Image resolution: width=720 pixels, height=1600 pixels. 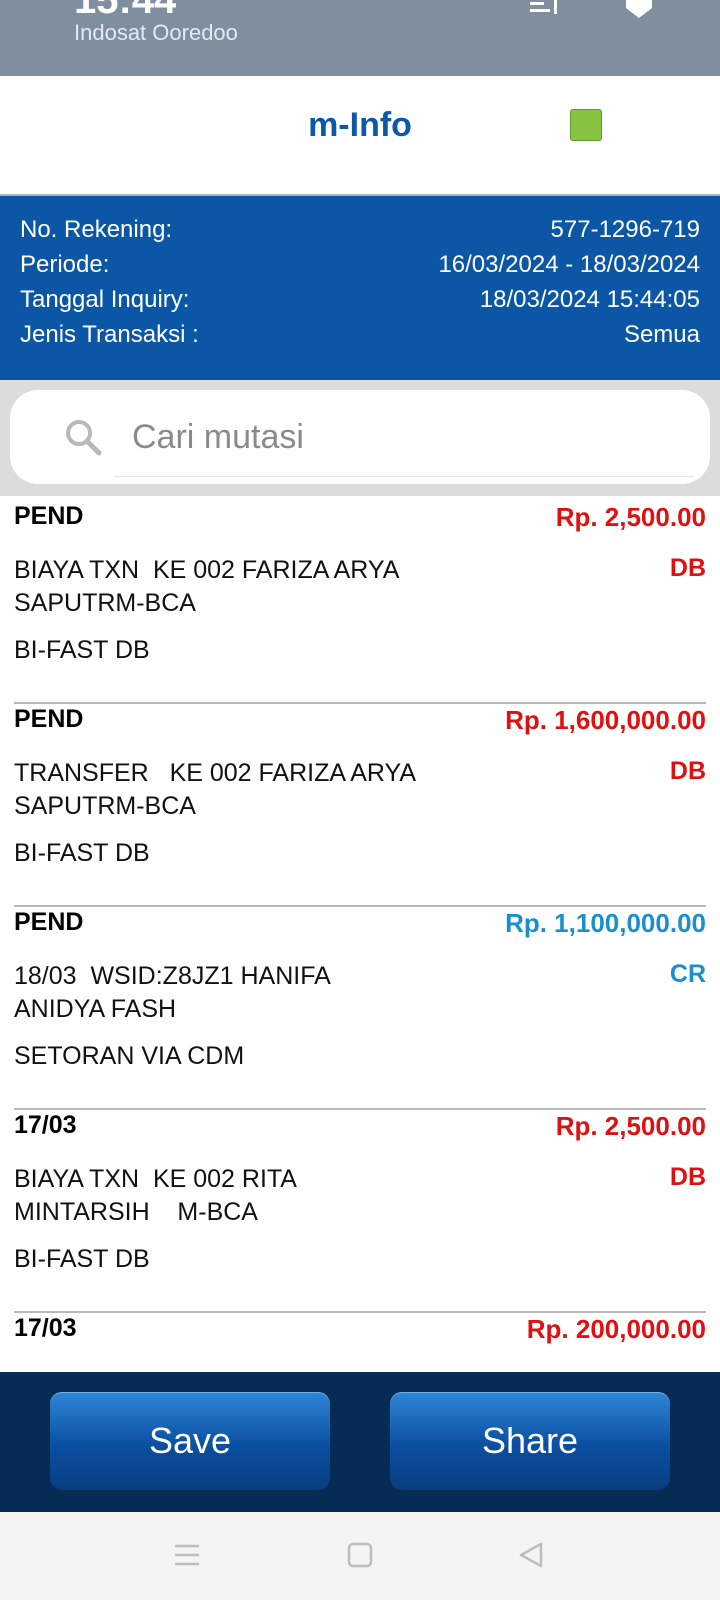 What do you see at coordinates (172, 992) in the screenshot?
I see `transaction-description: 18/03 WSID:Z8JZ1 HANIFA ANIDYA FASH` at bounding box center [172, 992].